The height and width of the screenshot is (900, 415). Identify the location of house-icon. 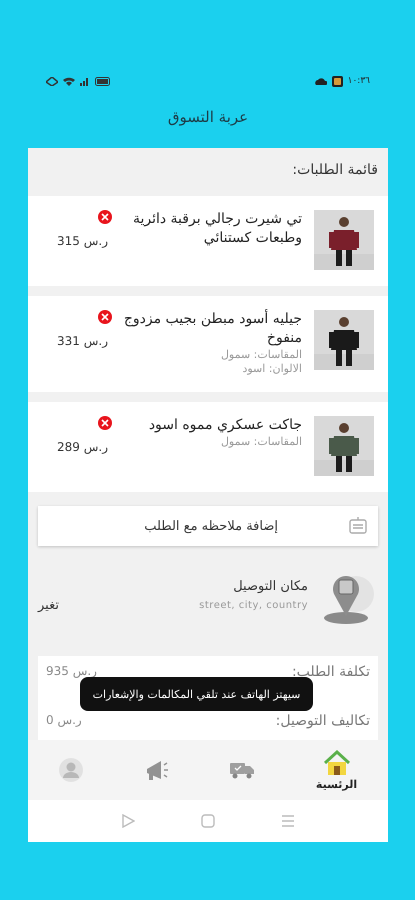
(336, 763).